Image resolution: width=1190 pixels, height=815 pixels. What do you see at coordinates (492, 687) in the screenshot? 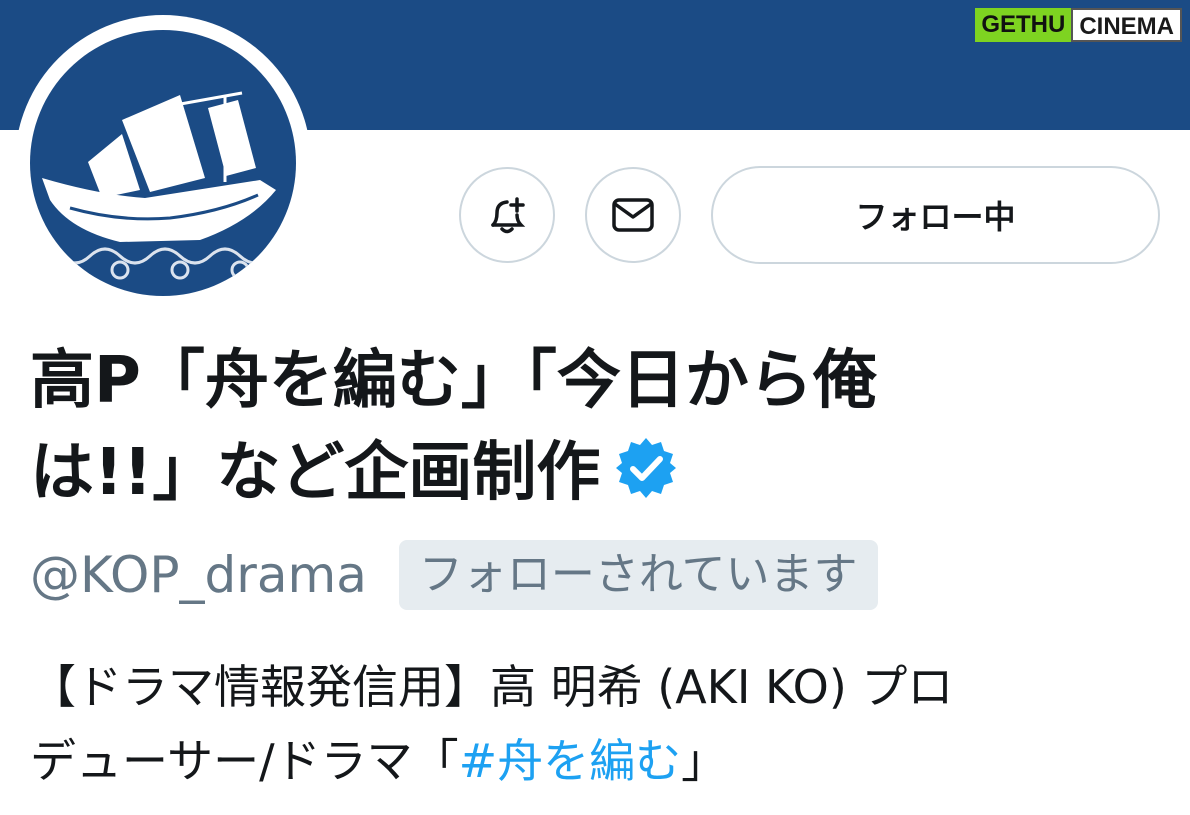
I see `bio-line1: 【ドラマ情報発信用】高 明希 (AKI KO) プロ` at bounding box center [492, 687].